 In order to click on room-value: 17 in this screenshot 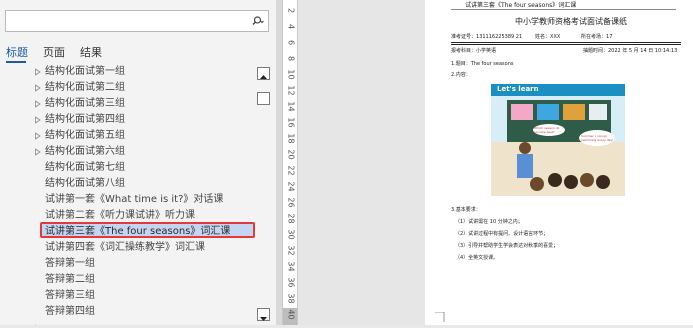, I will do `click(609, 37)`.